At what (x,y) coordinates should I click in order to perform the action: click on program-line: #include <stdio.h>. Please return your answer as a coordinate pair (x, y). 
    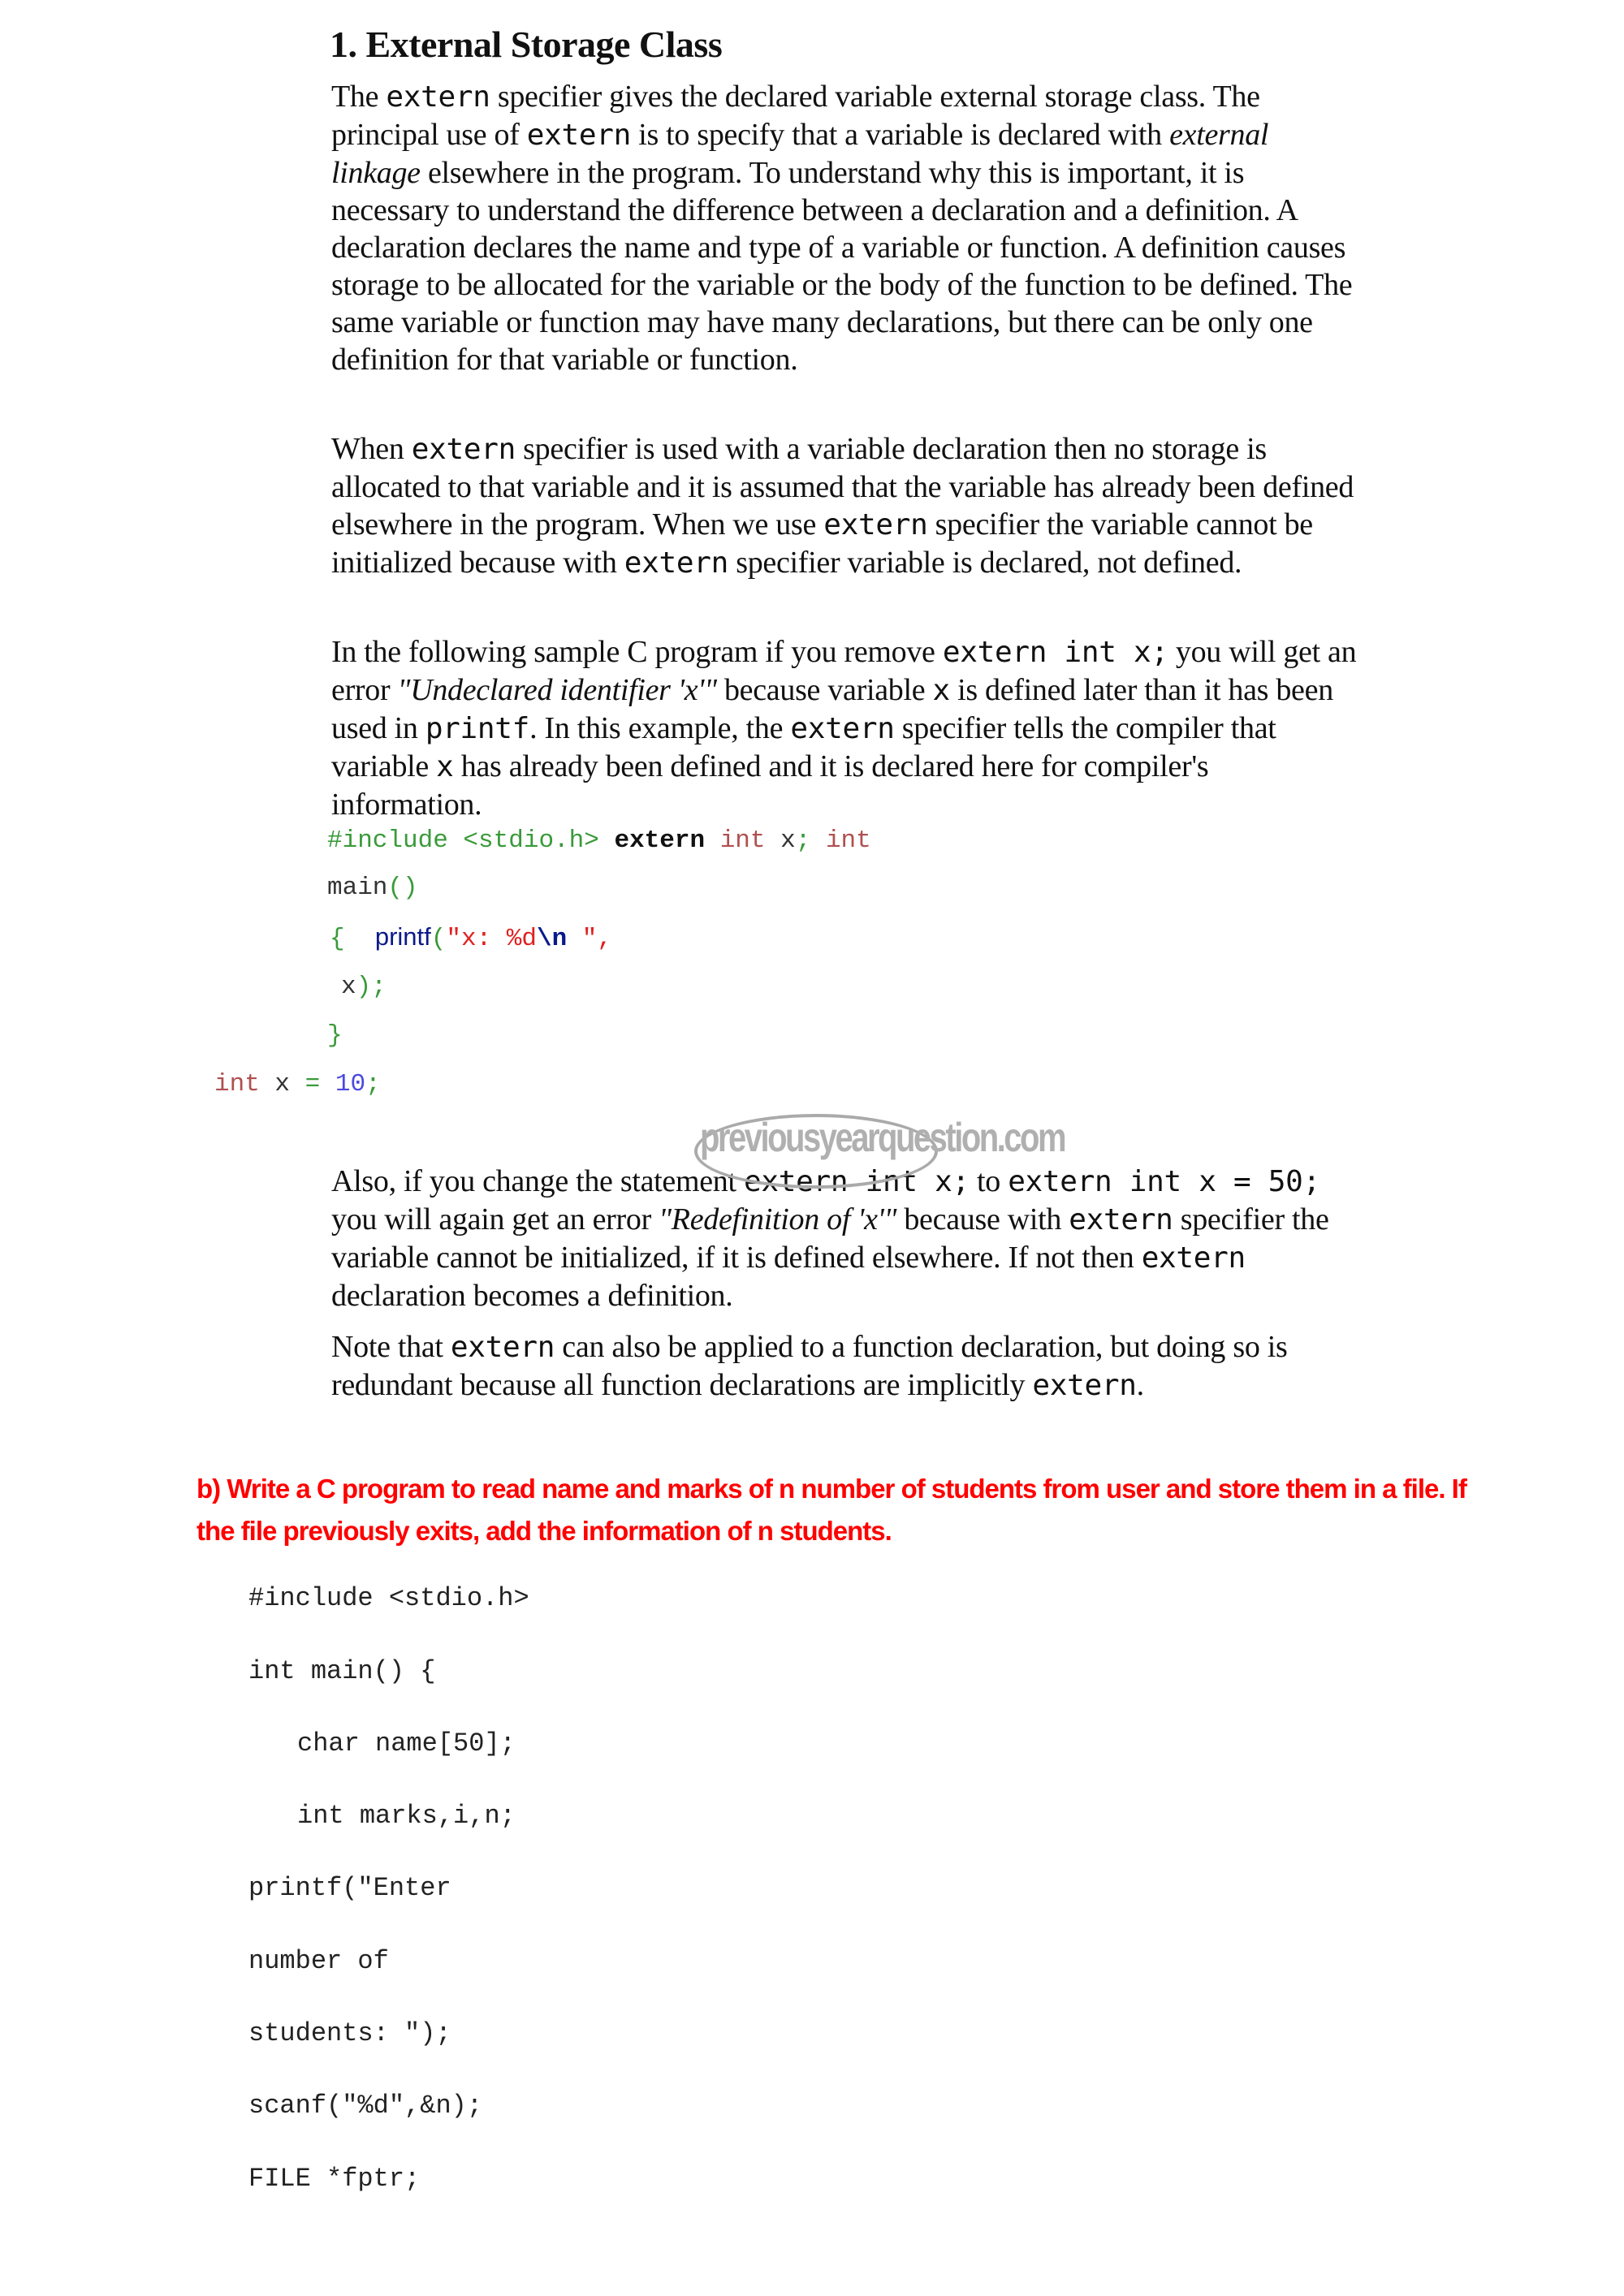
    Looking at the image, I should click on (389, 1598).